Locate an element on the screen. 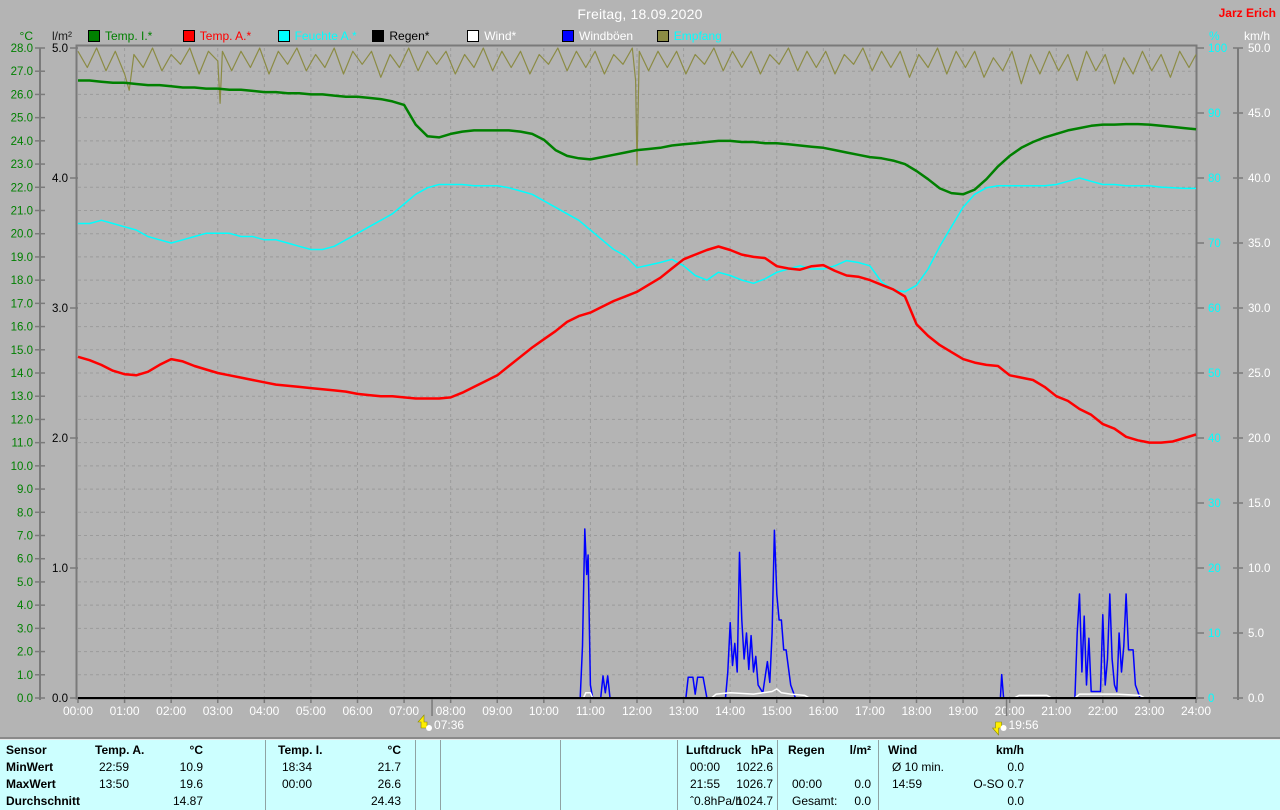 The height and width of the screenshot is (810, 1280). axis-unit-label: % is located at coordinates (1214, 36).